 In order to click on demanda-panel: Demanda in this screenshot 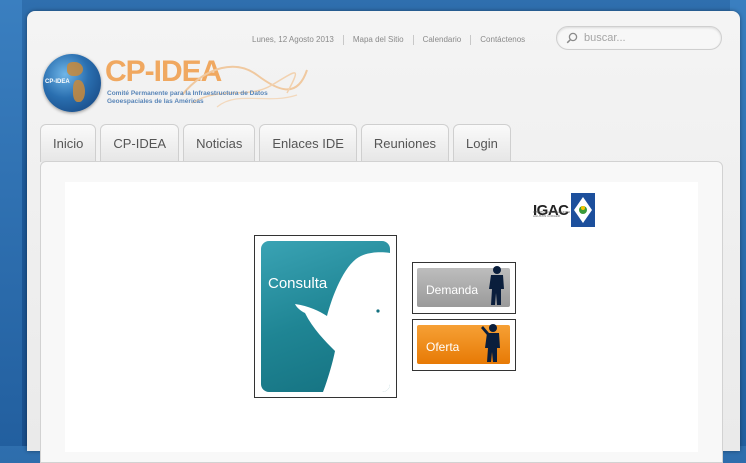, I will do `click(463, 286)`.